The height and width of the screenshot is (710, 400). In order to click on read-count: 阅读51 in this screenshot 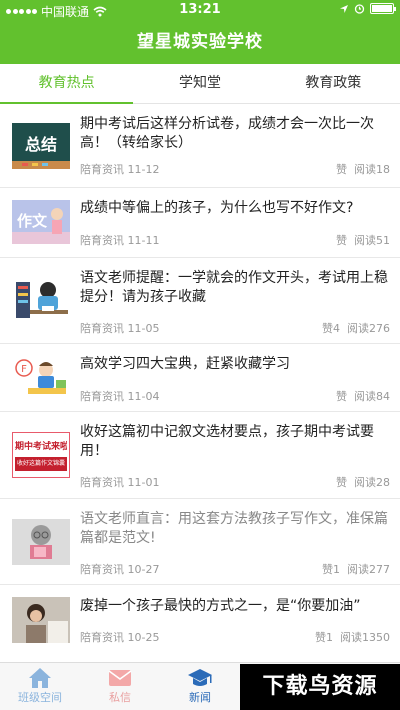, I will do `click(372, 240)`.